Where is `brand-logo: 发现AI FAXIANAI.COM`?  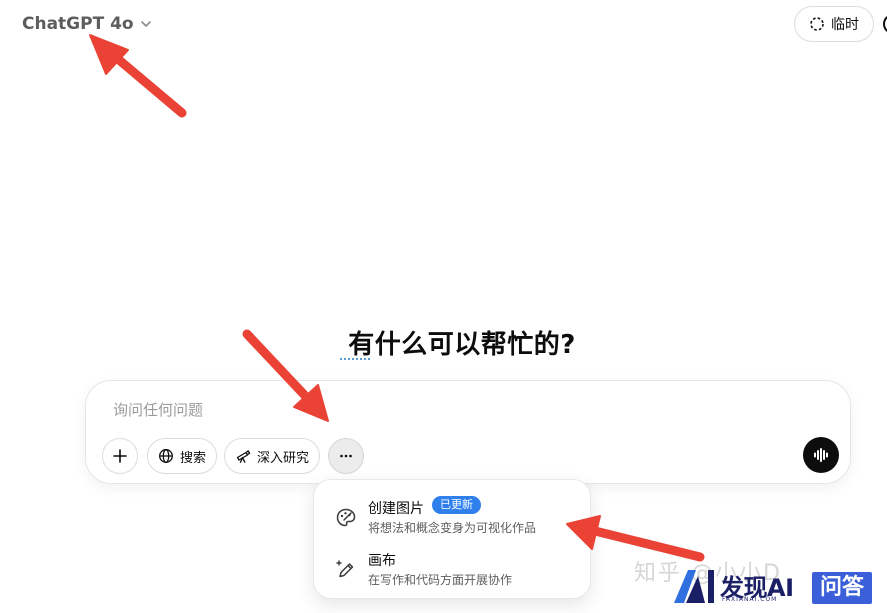 brand-logo: 发现AI FAXIANAI.COM is located at coordinates (733, 586).